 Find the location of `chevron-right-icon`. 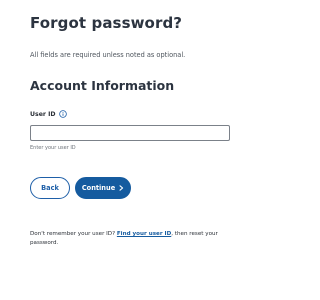

chevron-right-icon is located at coordinates (121, 188).